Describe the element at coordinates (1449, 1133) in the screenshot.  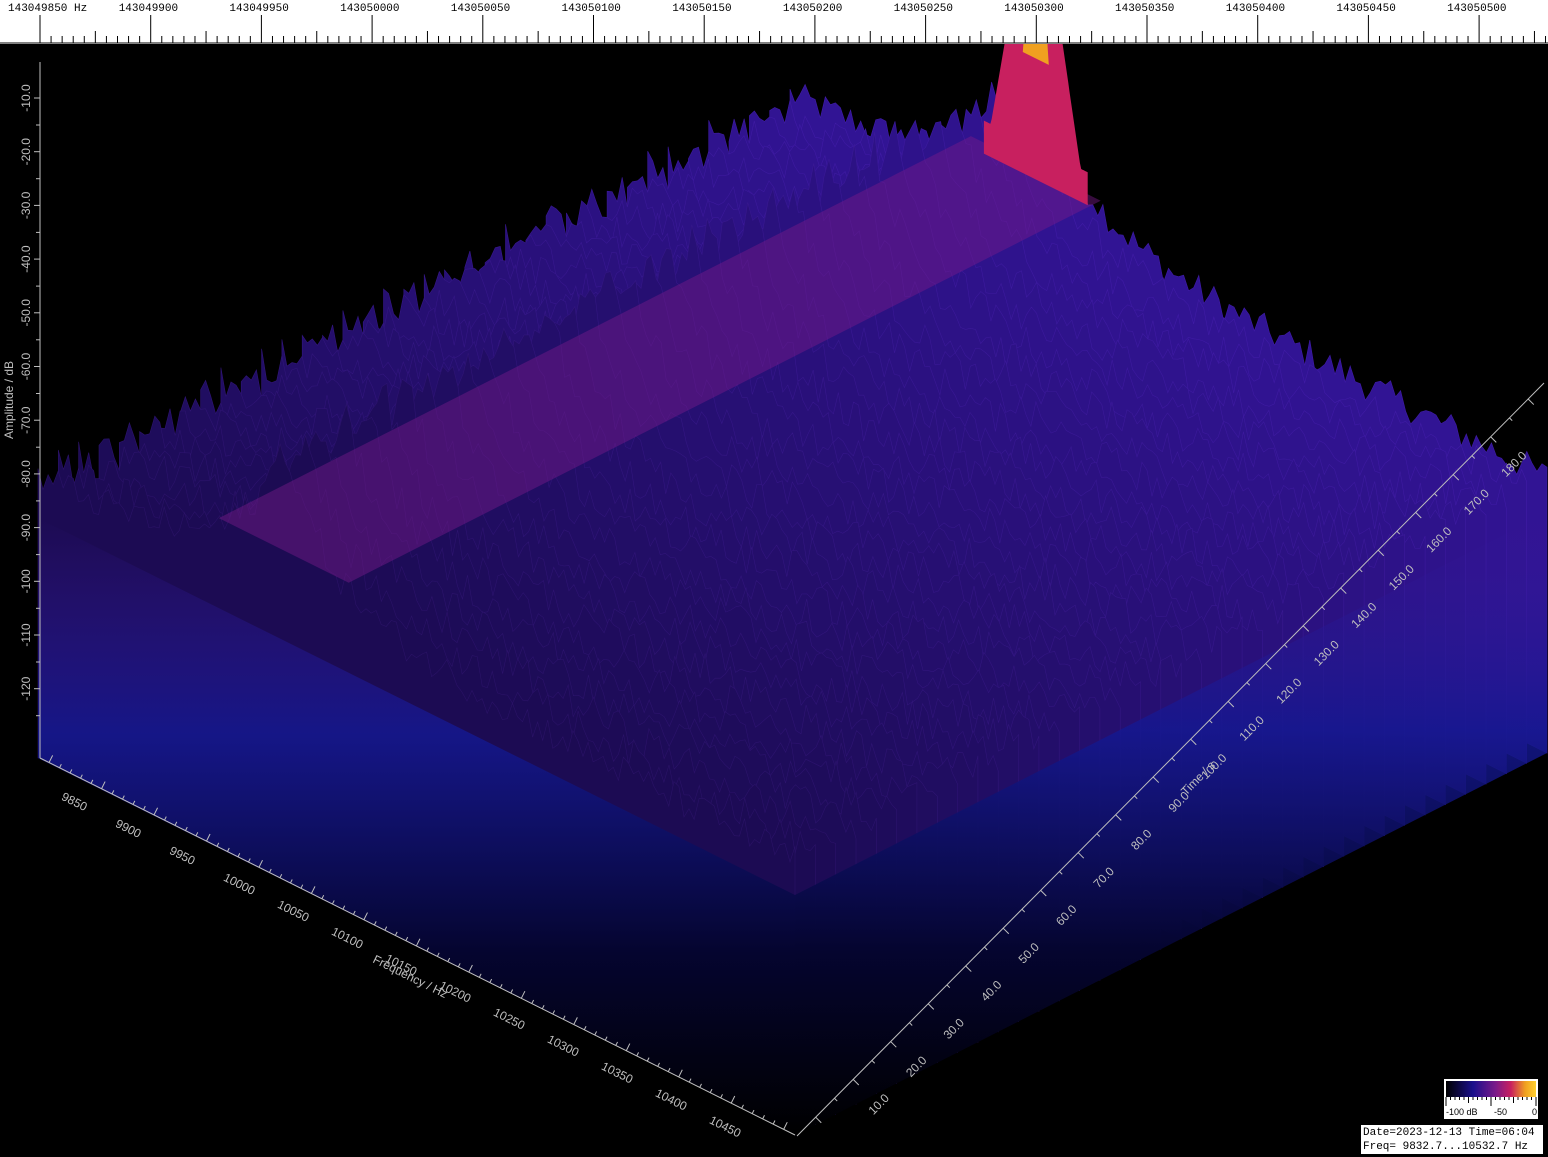
I see `info-date-time: Date=2023-12-13 Time=06:04` at that location.